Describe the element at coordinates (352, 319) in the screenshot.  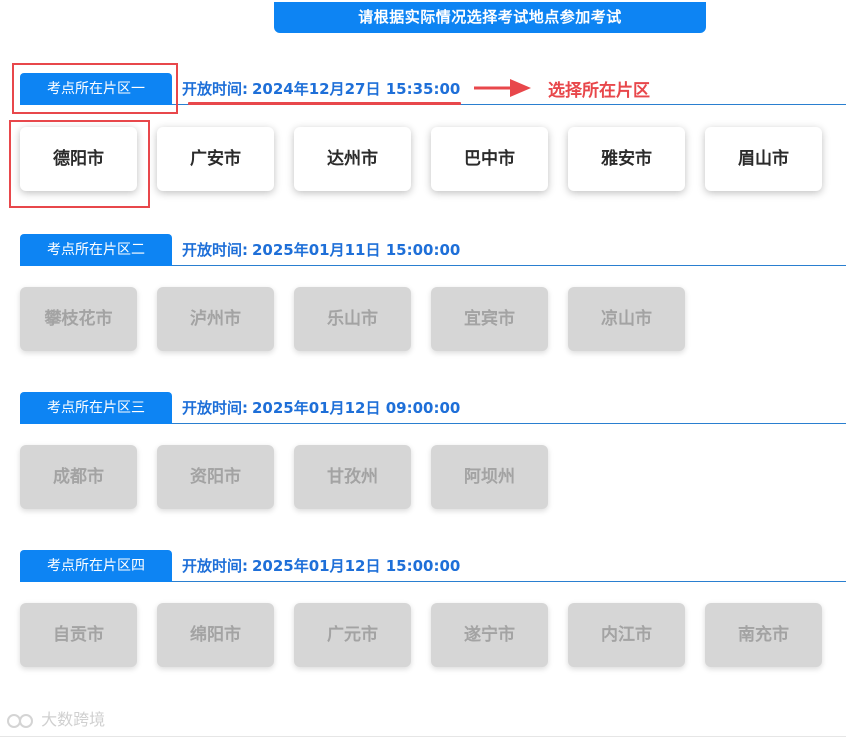
I see `city-button-disabled: 乐山市` at that location.